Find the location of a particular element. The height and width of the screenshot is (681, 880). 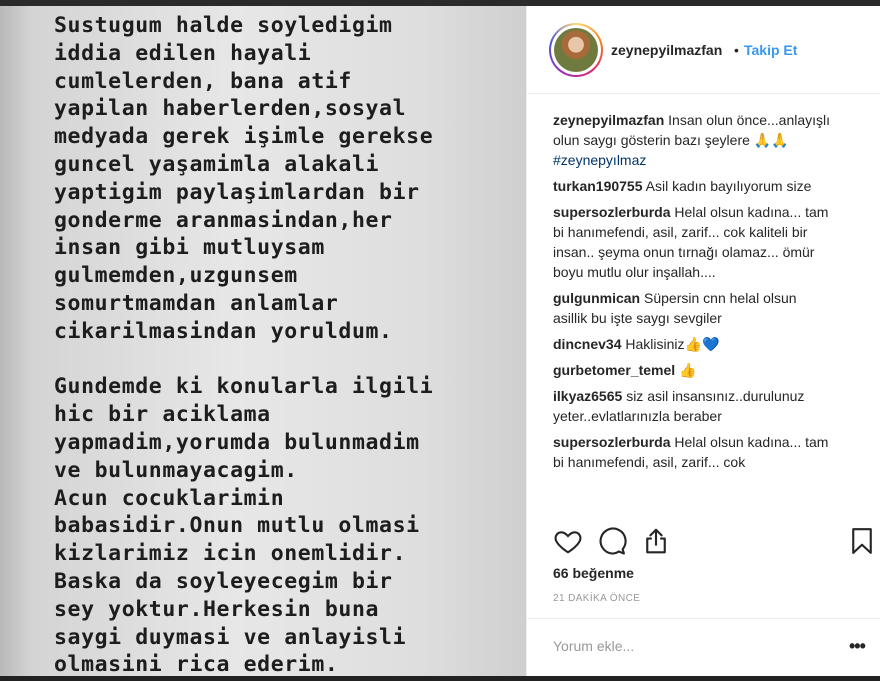

post-actions is located at coordinates (716, 541).